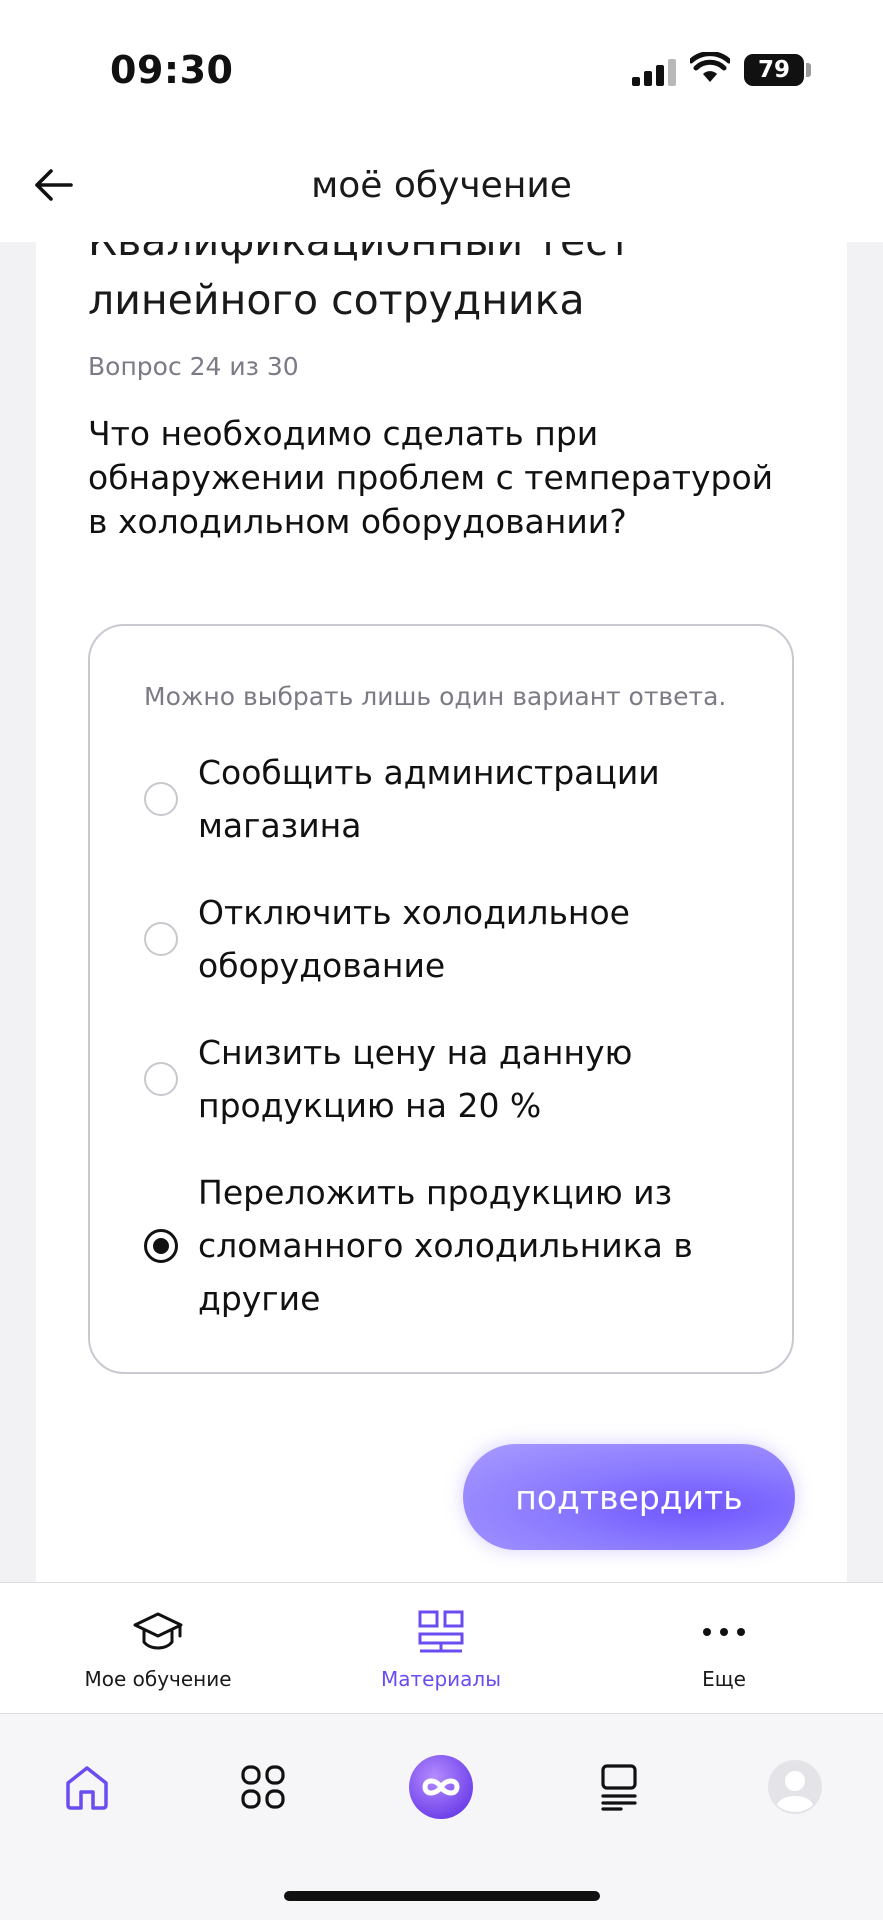 This screenshot has width=883, height=1920. I want to click on book-list-icon, so click(619, 1787).